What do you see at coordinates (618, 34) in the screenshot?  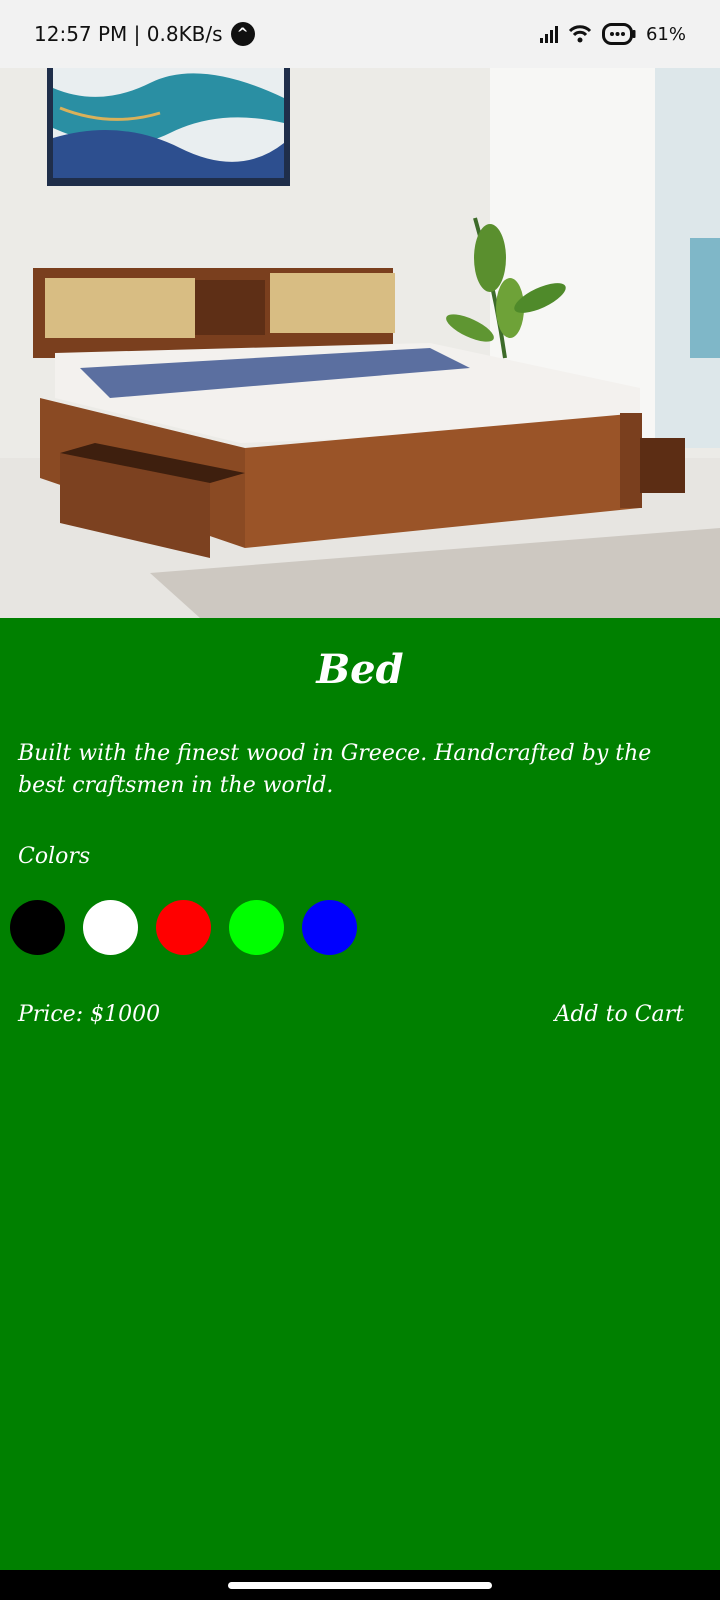 I see `battery-icon` at bounding box center [618, 34].